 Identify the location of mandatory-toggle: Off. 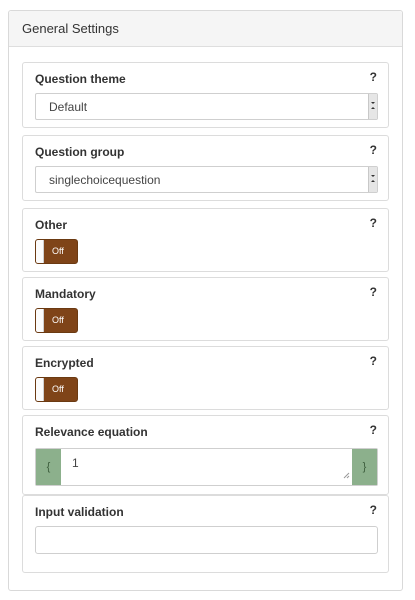
(56, 320).